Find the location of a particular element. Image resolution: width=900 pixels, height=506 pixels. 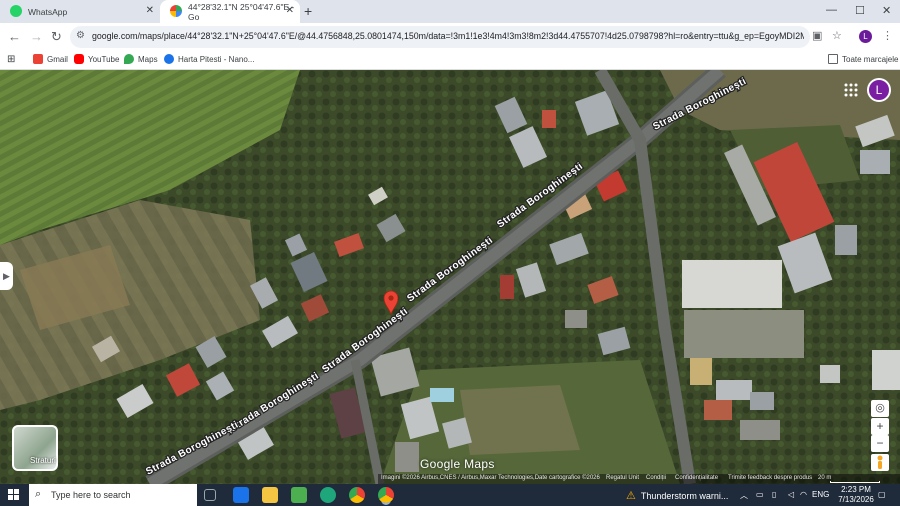

new-tab-button: + is located at coordinates (308, 11).